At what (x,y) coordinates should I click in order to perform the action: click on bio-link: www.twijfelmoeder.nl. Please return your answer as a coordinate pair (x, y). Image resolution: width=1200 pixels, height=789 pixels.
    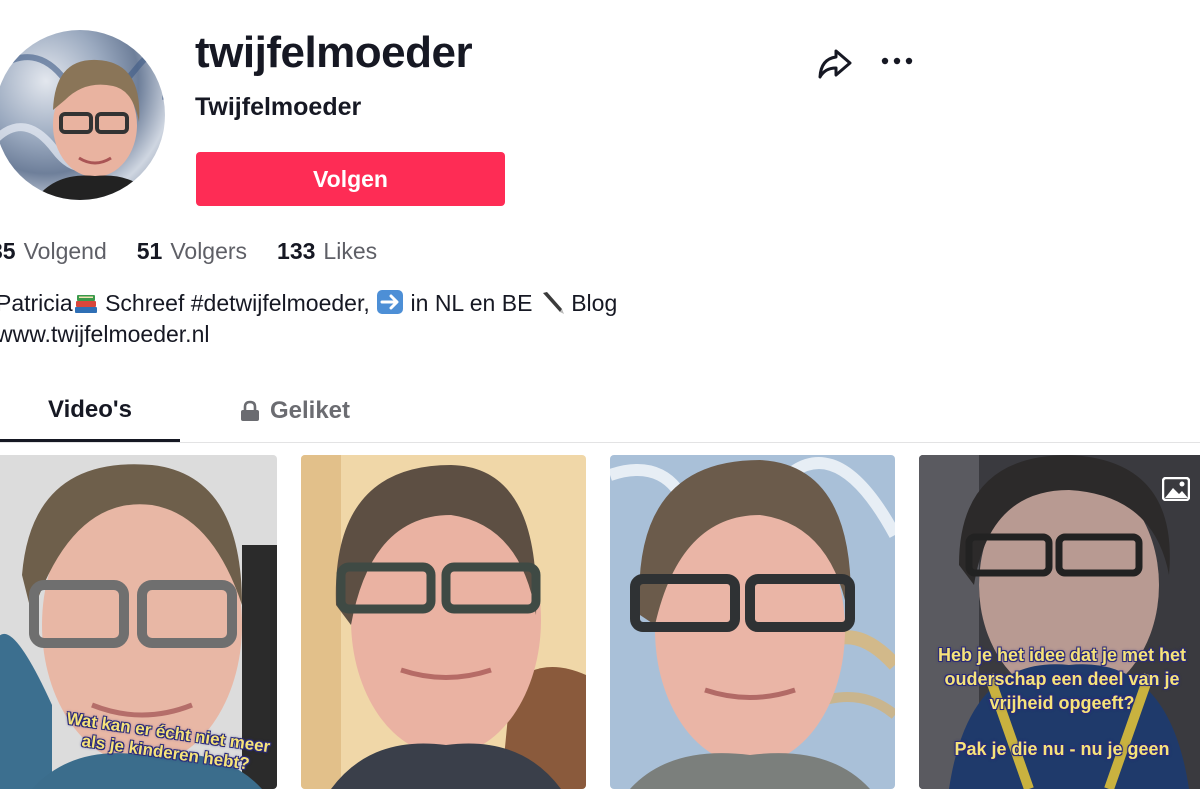
    Looking at the image, I should click on (308, 334).